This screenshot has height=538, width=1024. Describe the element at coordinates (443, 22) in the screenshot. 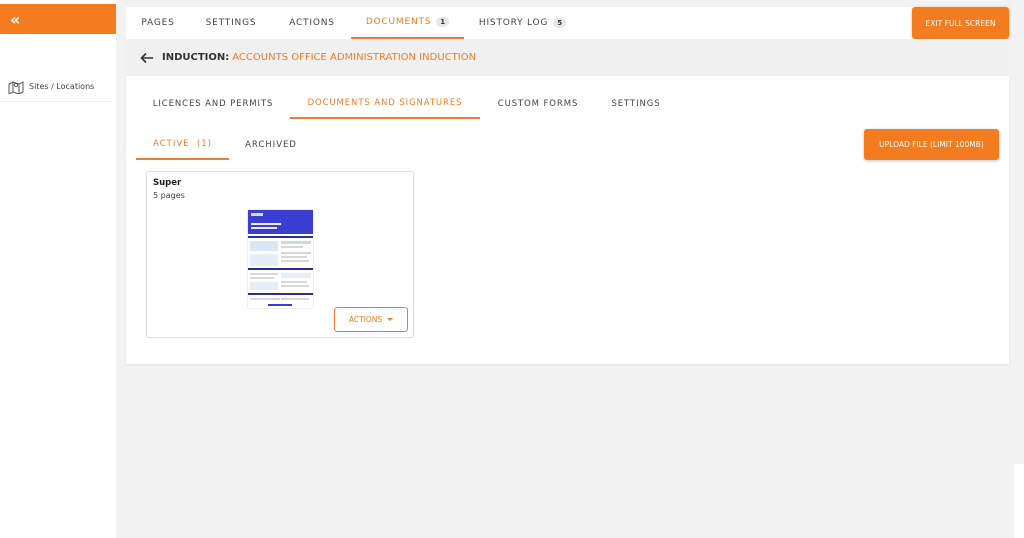

I see `documents-count-badge: 1` at that location.